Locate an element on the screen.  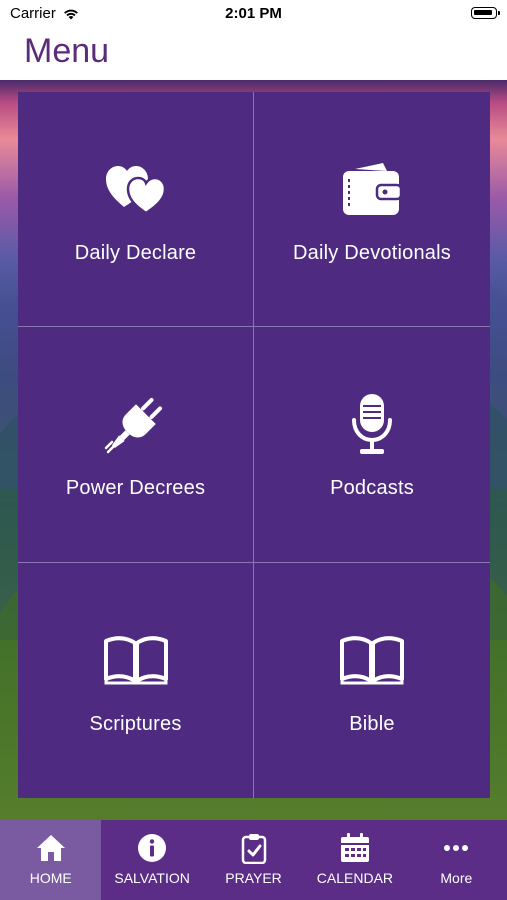
power-plug-icon is located at coordinates (136, 424).